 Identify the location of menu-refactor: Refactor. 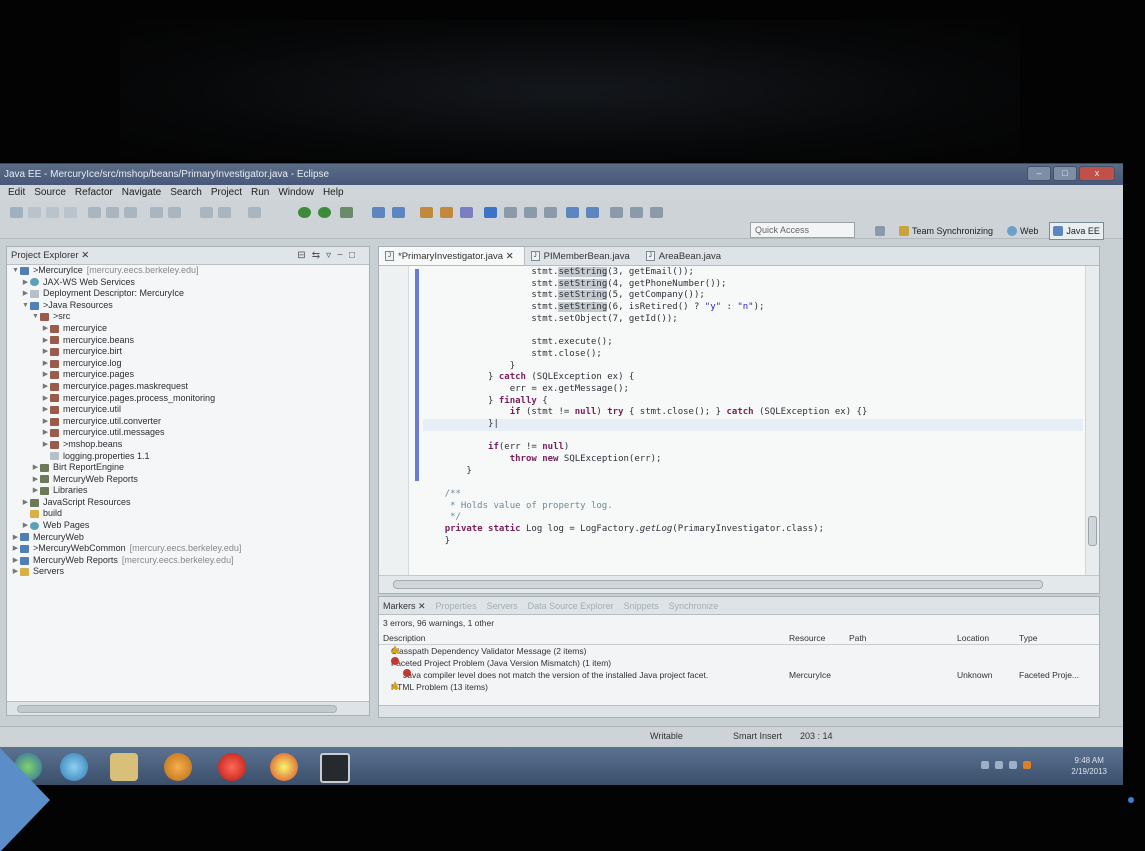
(94, 193).